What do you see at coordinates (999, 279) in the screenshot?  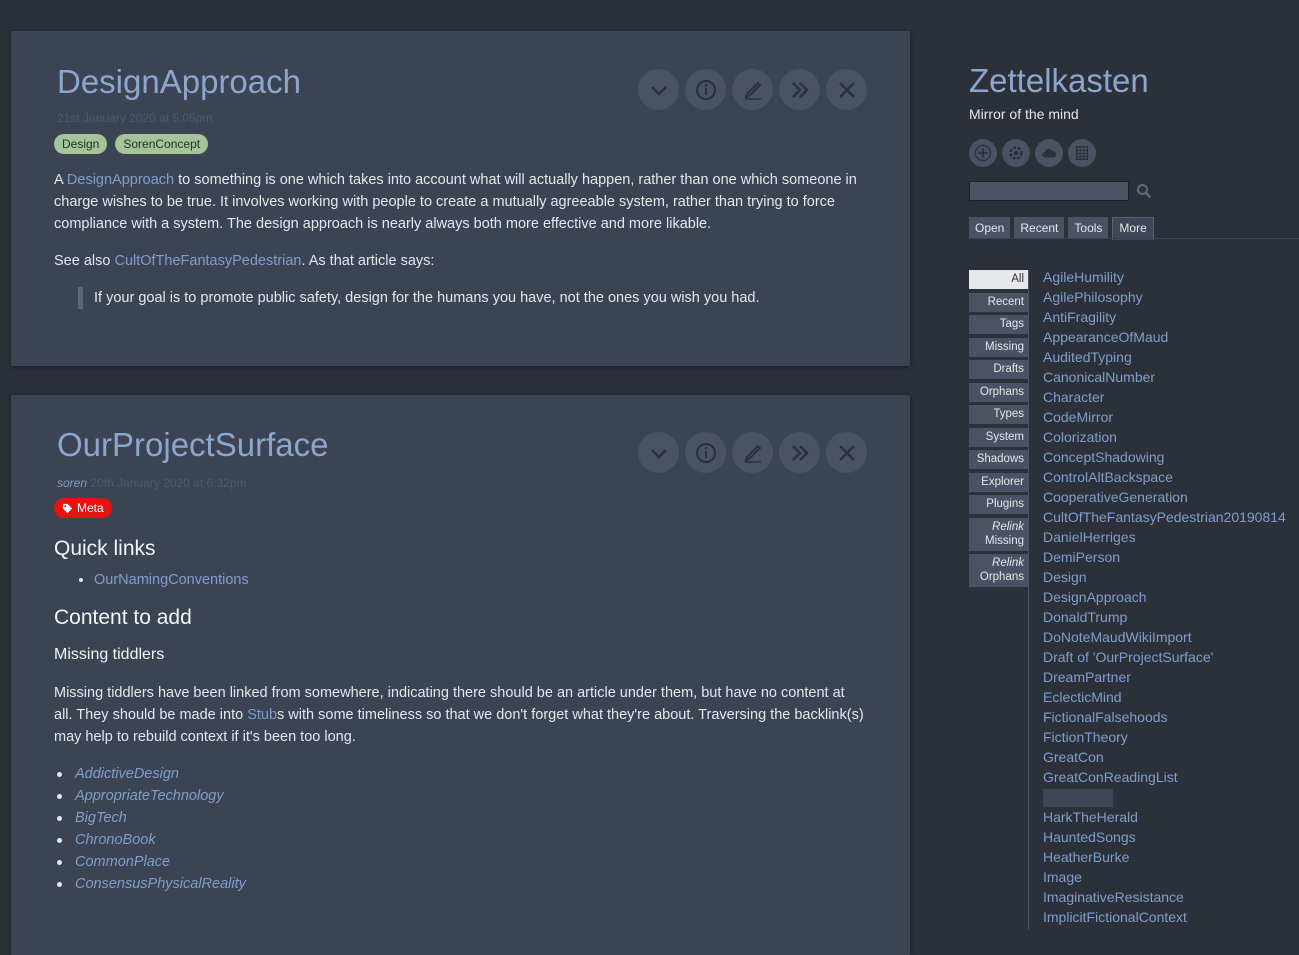 I see `subtab-all: All` at bounding box center [999, 279].